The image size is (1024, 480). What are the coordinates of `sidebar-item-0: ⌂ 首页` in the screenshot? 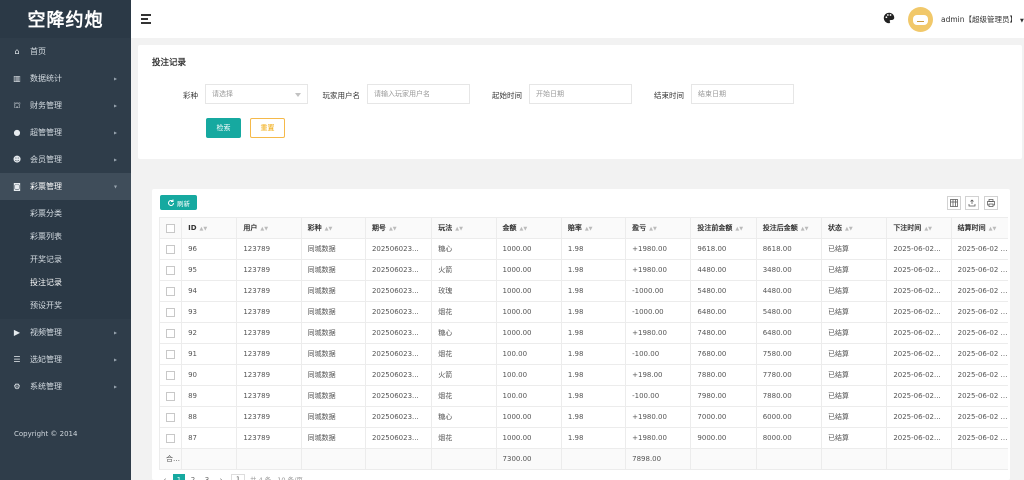 It's located at (65, 51).